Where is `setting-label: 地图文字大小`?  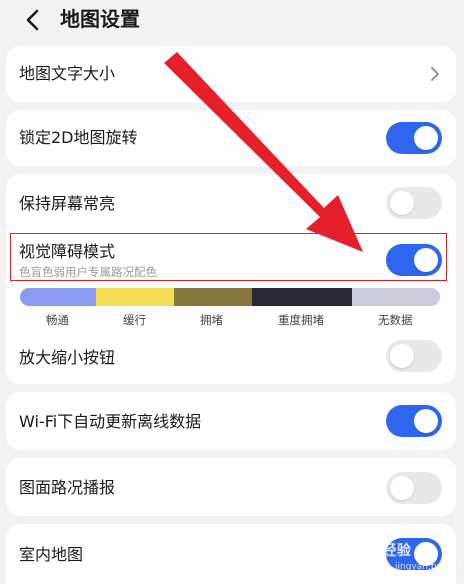 setting-label: 地图文字大小 is located at coordinates (67, 73).